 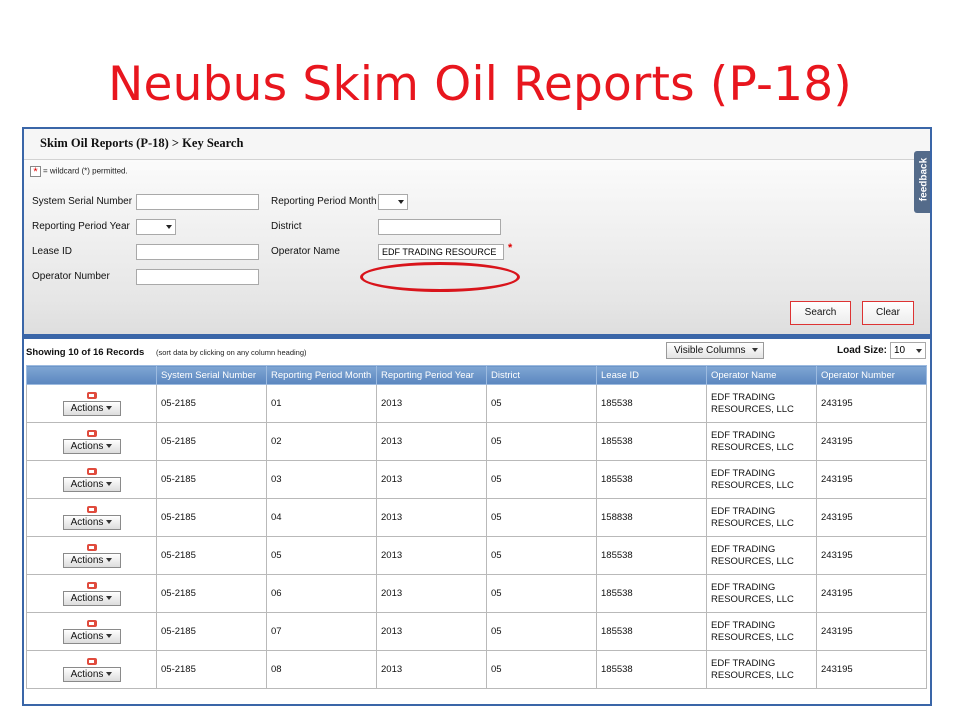 What do you see at coordinates (888, 313) in the screenshot?
I see `clear-button: Clear` at bounding box center [888, 313].